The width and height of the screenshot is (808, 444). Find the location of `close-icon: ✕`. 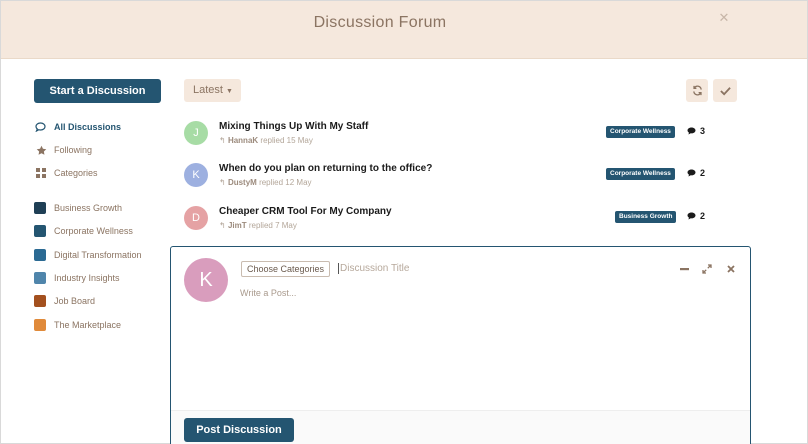

close-icon: ✕ is located at coordinates (724, 18).